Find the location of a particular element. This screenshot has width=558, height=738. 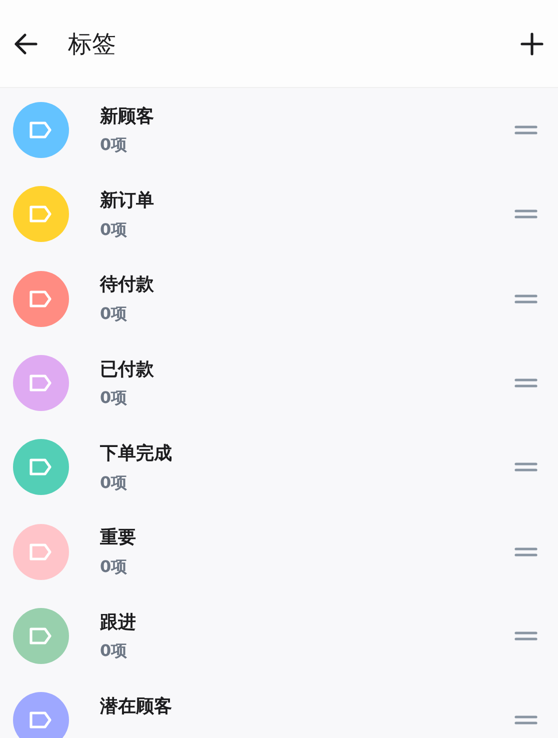

tag-row: 已付款 0项 is located at coordinates (279, 383).